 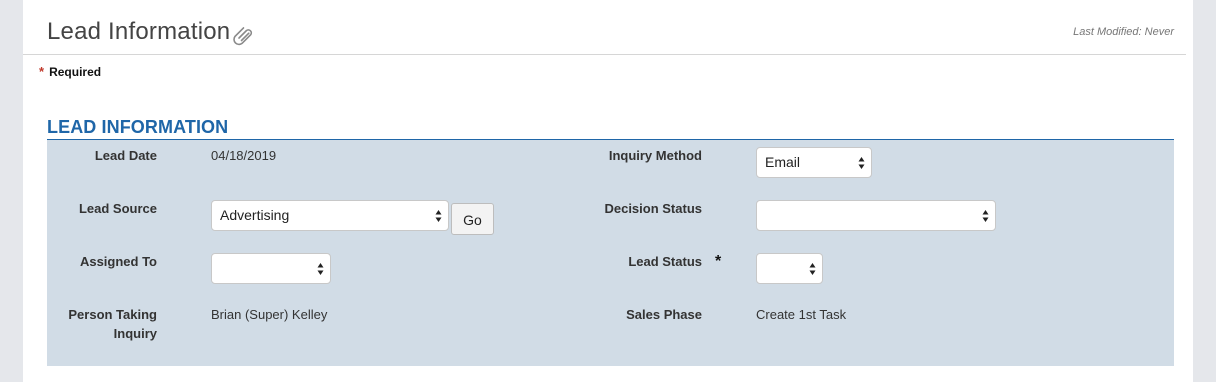 What do you see at coordinates (125, 155) in the screenshot?
I see `lead-date-label: Lead Date` at bounding box center [125, 155].